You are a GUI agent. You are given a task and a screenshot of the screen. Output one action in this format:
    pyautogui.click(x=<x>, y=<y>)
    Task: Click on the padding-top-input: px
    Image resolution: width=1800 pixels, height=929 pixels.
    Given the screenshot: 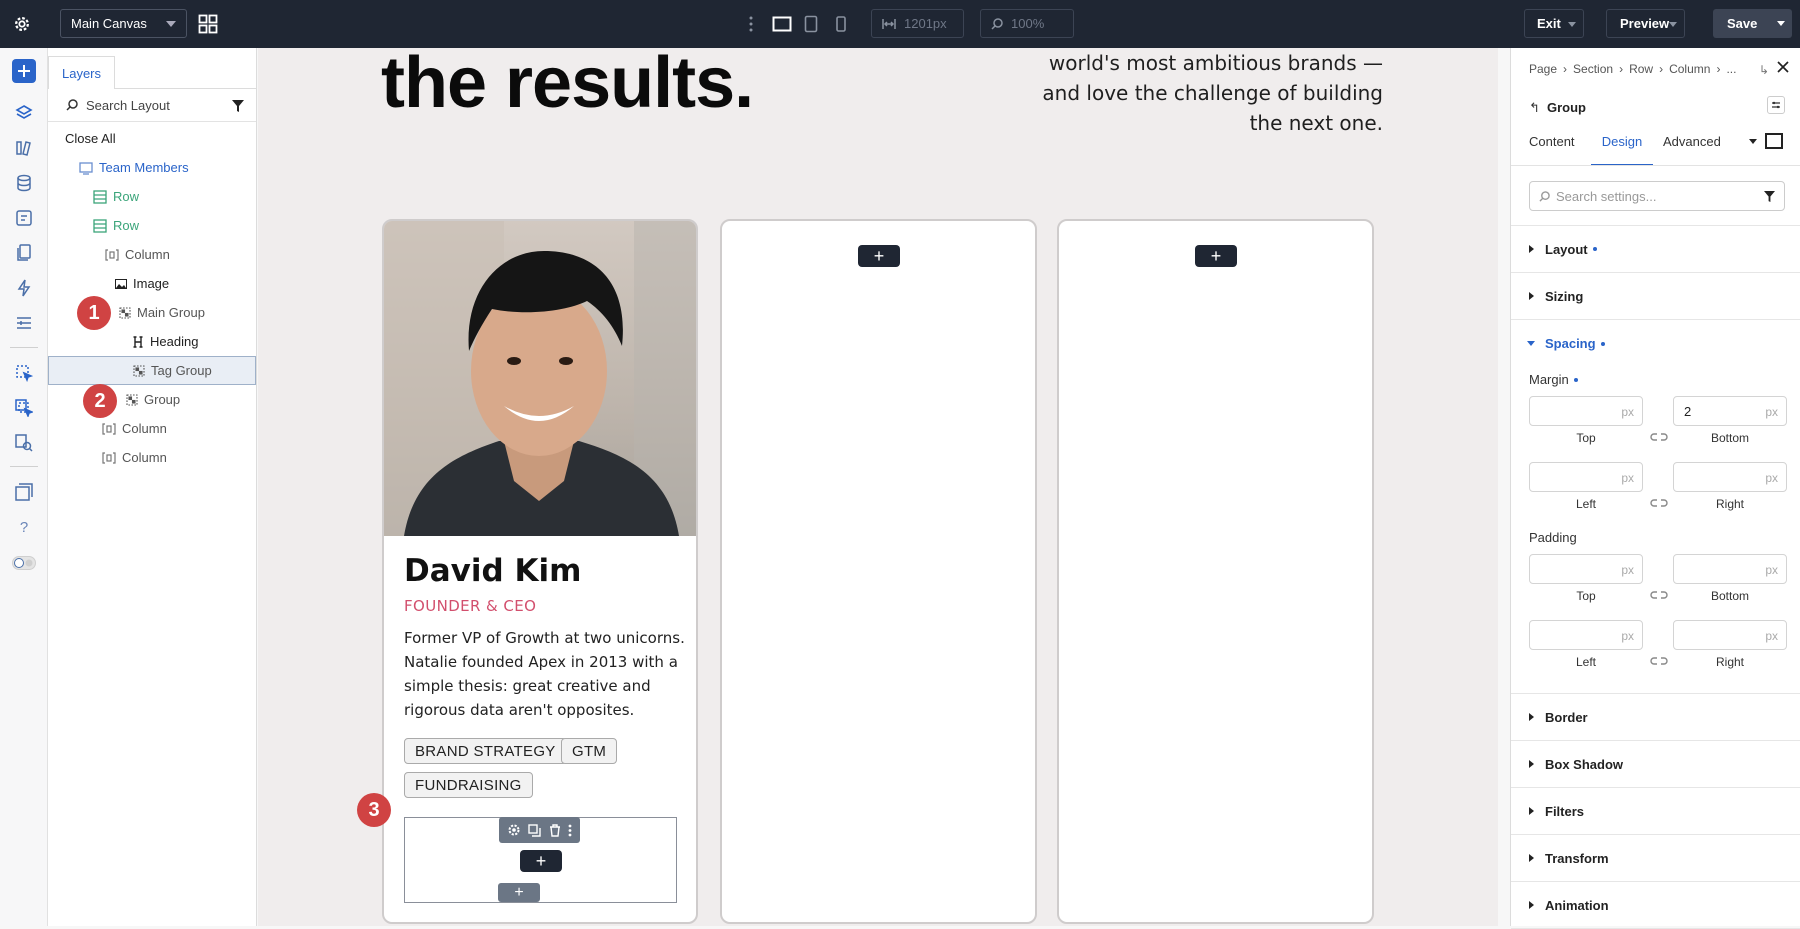 What is the action you would take?
    pyautogui.click(x=1586, y=569)
    